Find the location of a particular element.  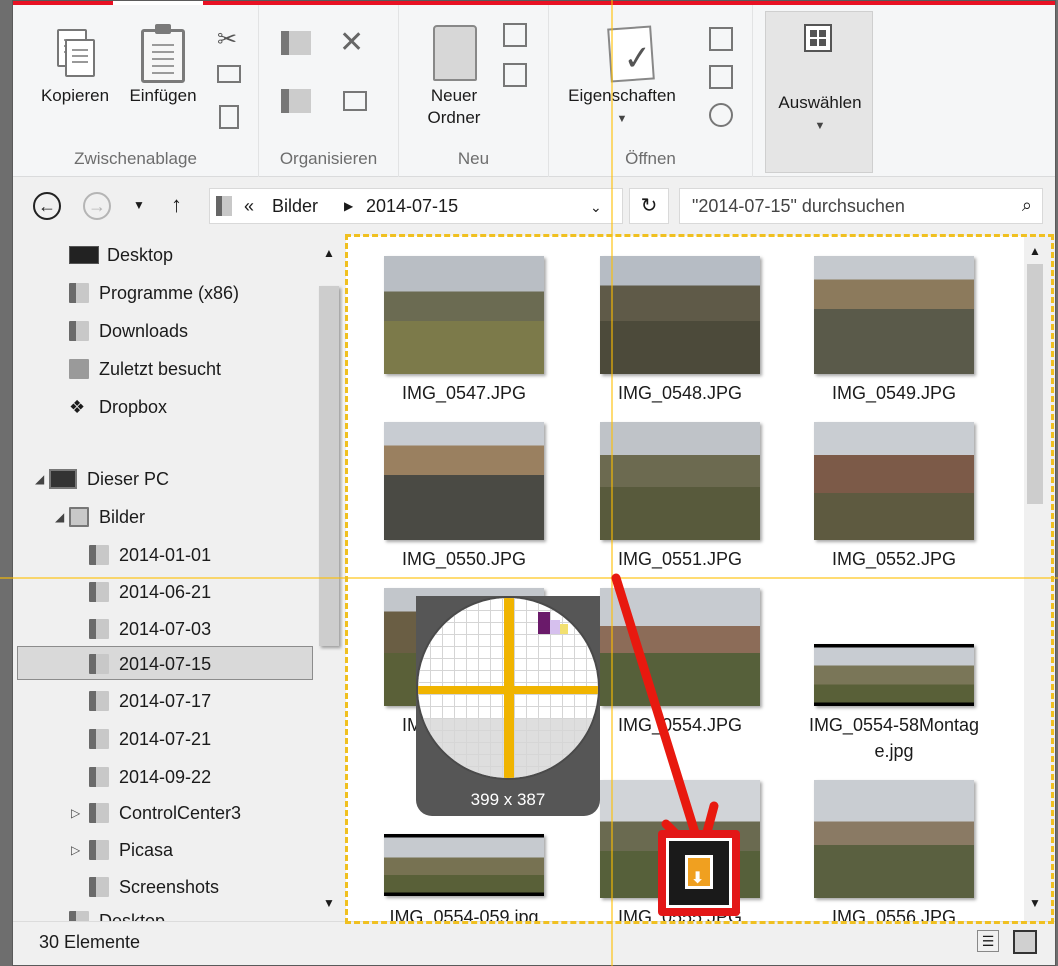

nav-label: 2014-07-03 is located at coordinates (165, 629).